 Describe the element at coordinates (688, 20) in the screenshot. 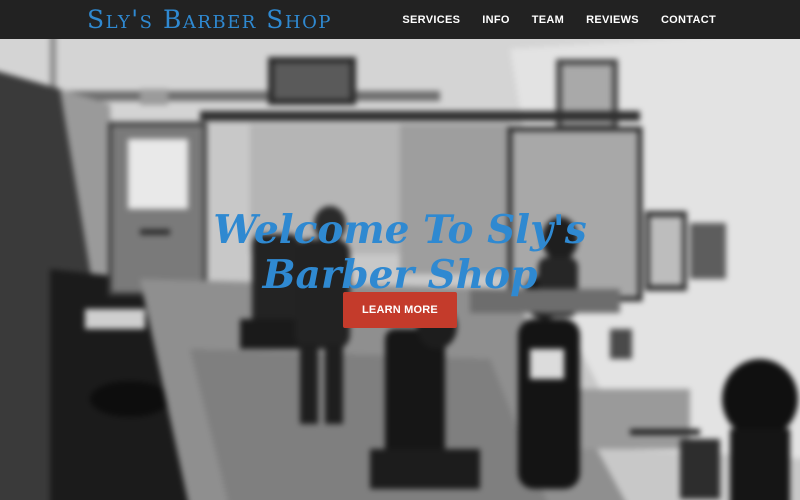

I see `nav-link-contact: CONTACT` at that location.